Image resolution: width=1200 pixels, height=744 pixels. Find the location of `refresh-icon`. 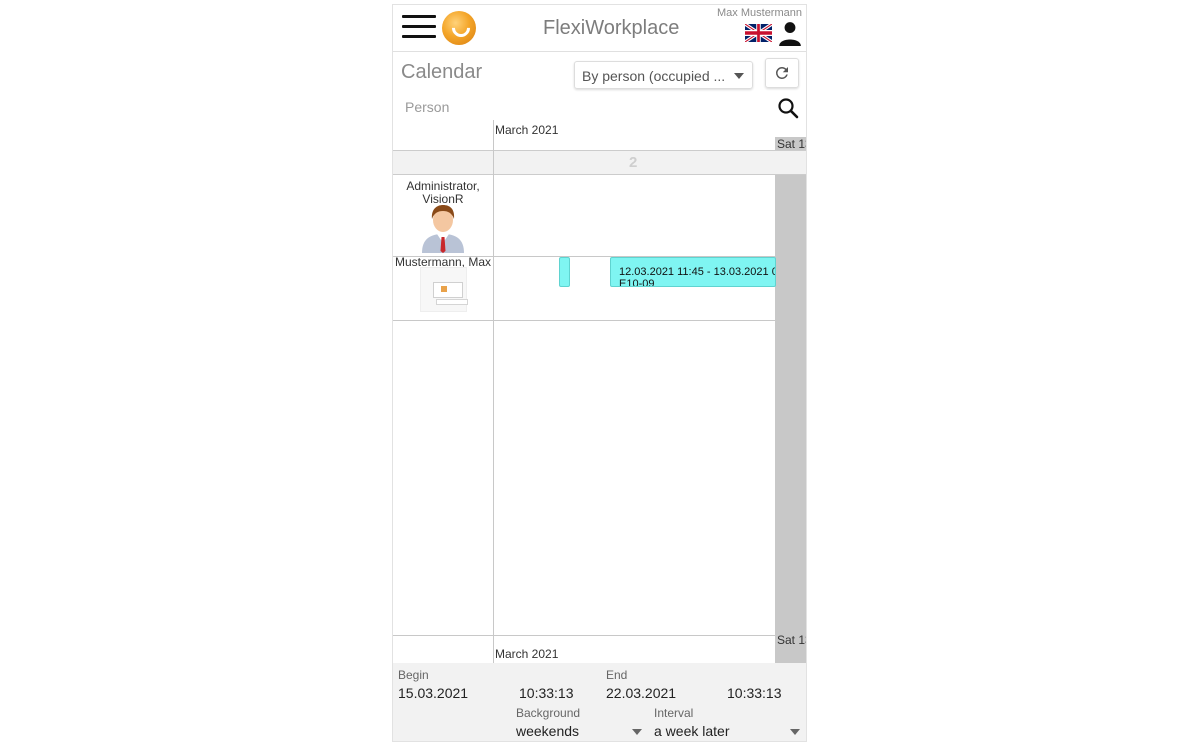

refresh-icon is located at coordinates (781, 72).